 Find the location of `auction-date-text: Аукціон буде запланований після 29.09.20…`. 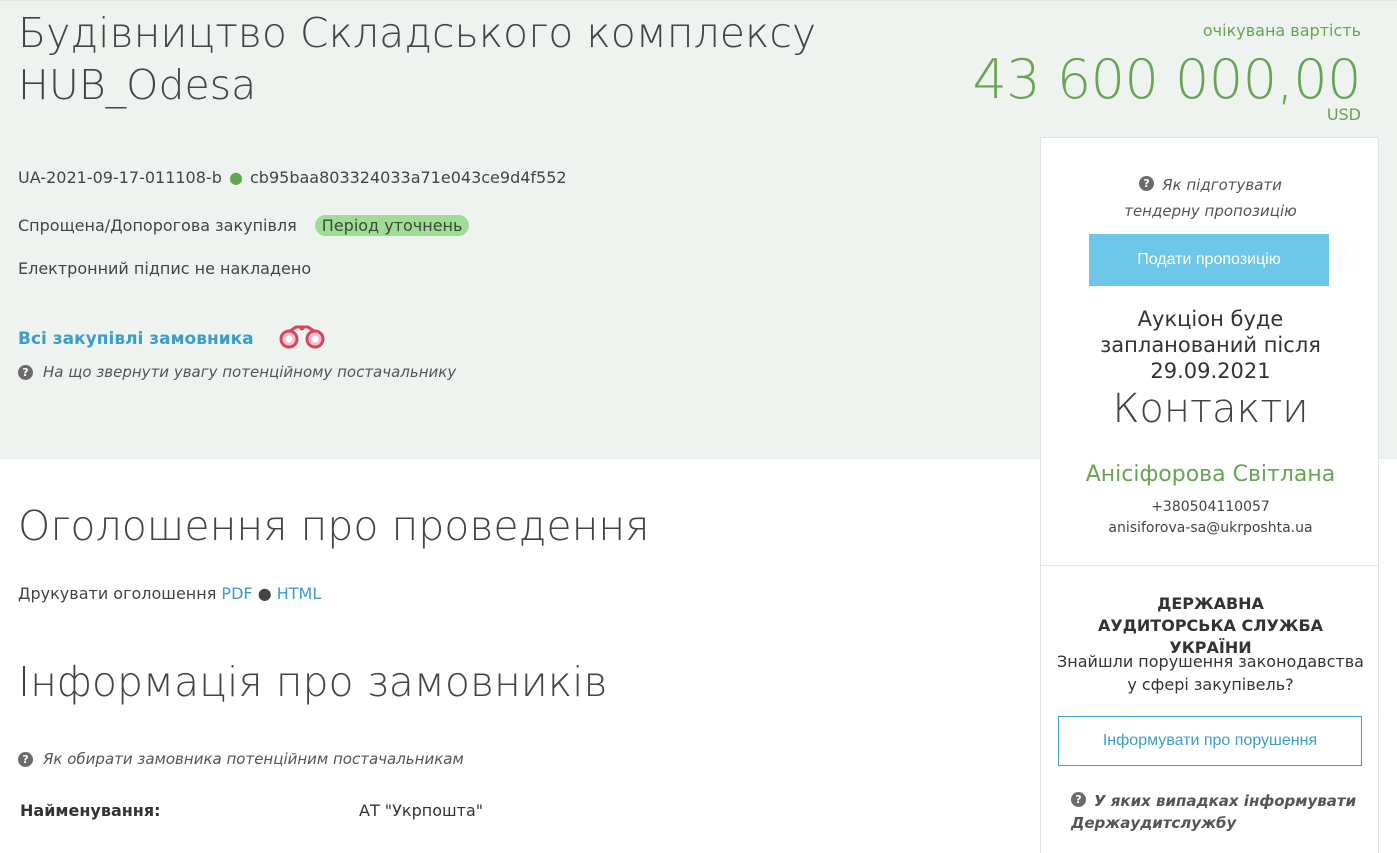

auction-date-text: Аукціон буде запланований після 29.09.20… is located at coordinates (1210, 345).